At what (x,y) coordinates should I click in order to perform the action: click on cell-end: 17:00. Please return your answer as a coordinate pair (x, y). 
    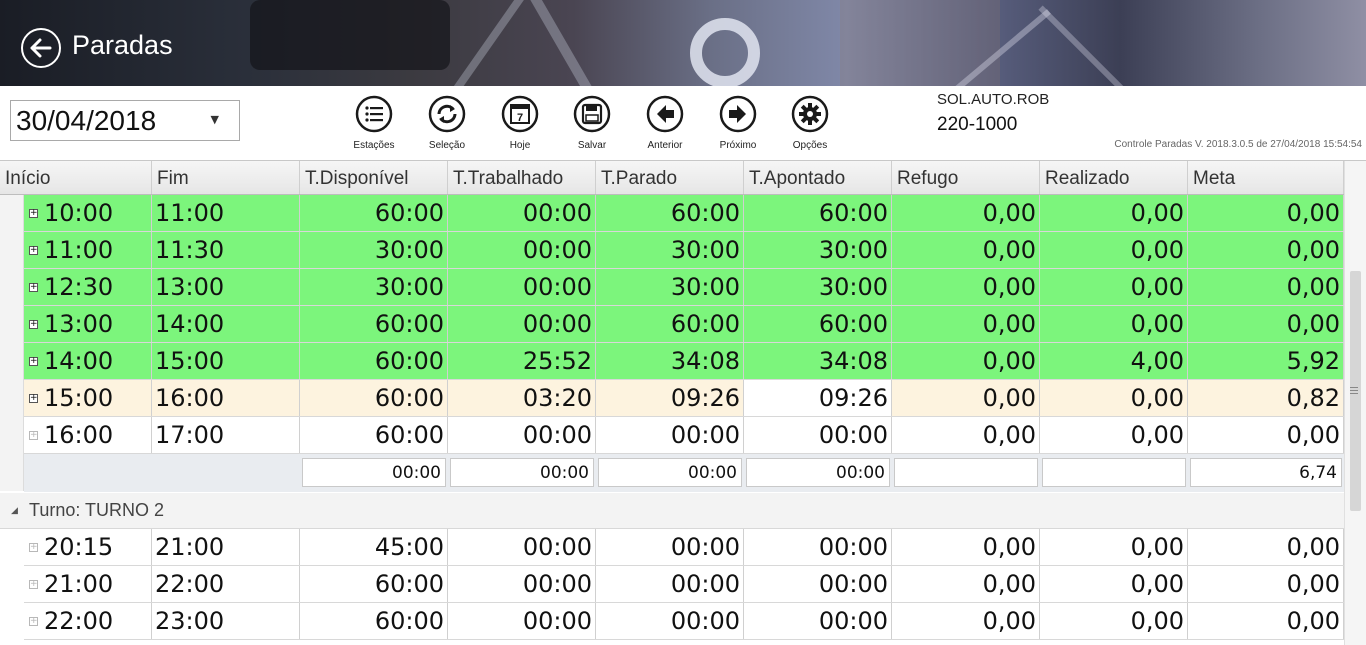
    Looking at the image, I should click on (226, 435).